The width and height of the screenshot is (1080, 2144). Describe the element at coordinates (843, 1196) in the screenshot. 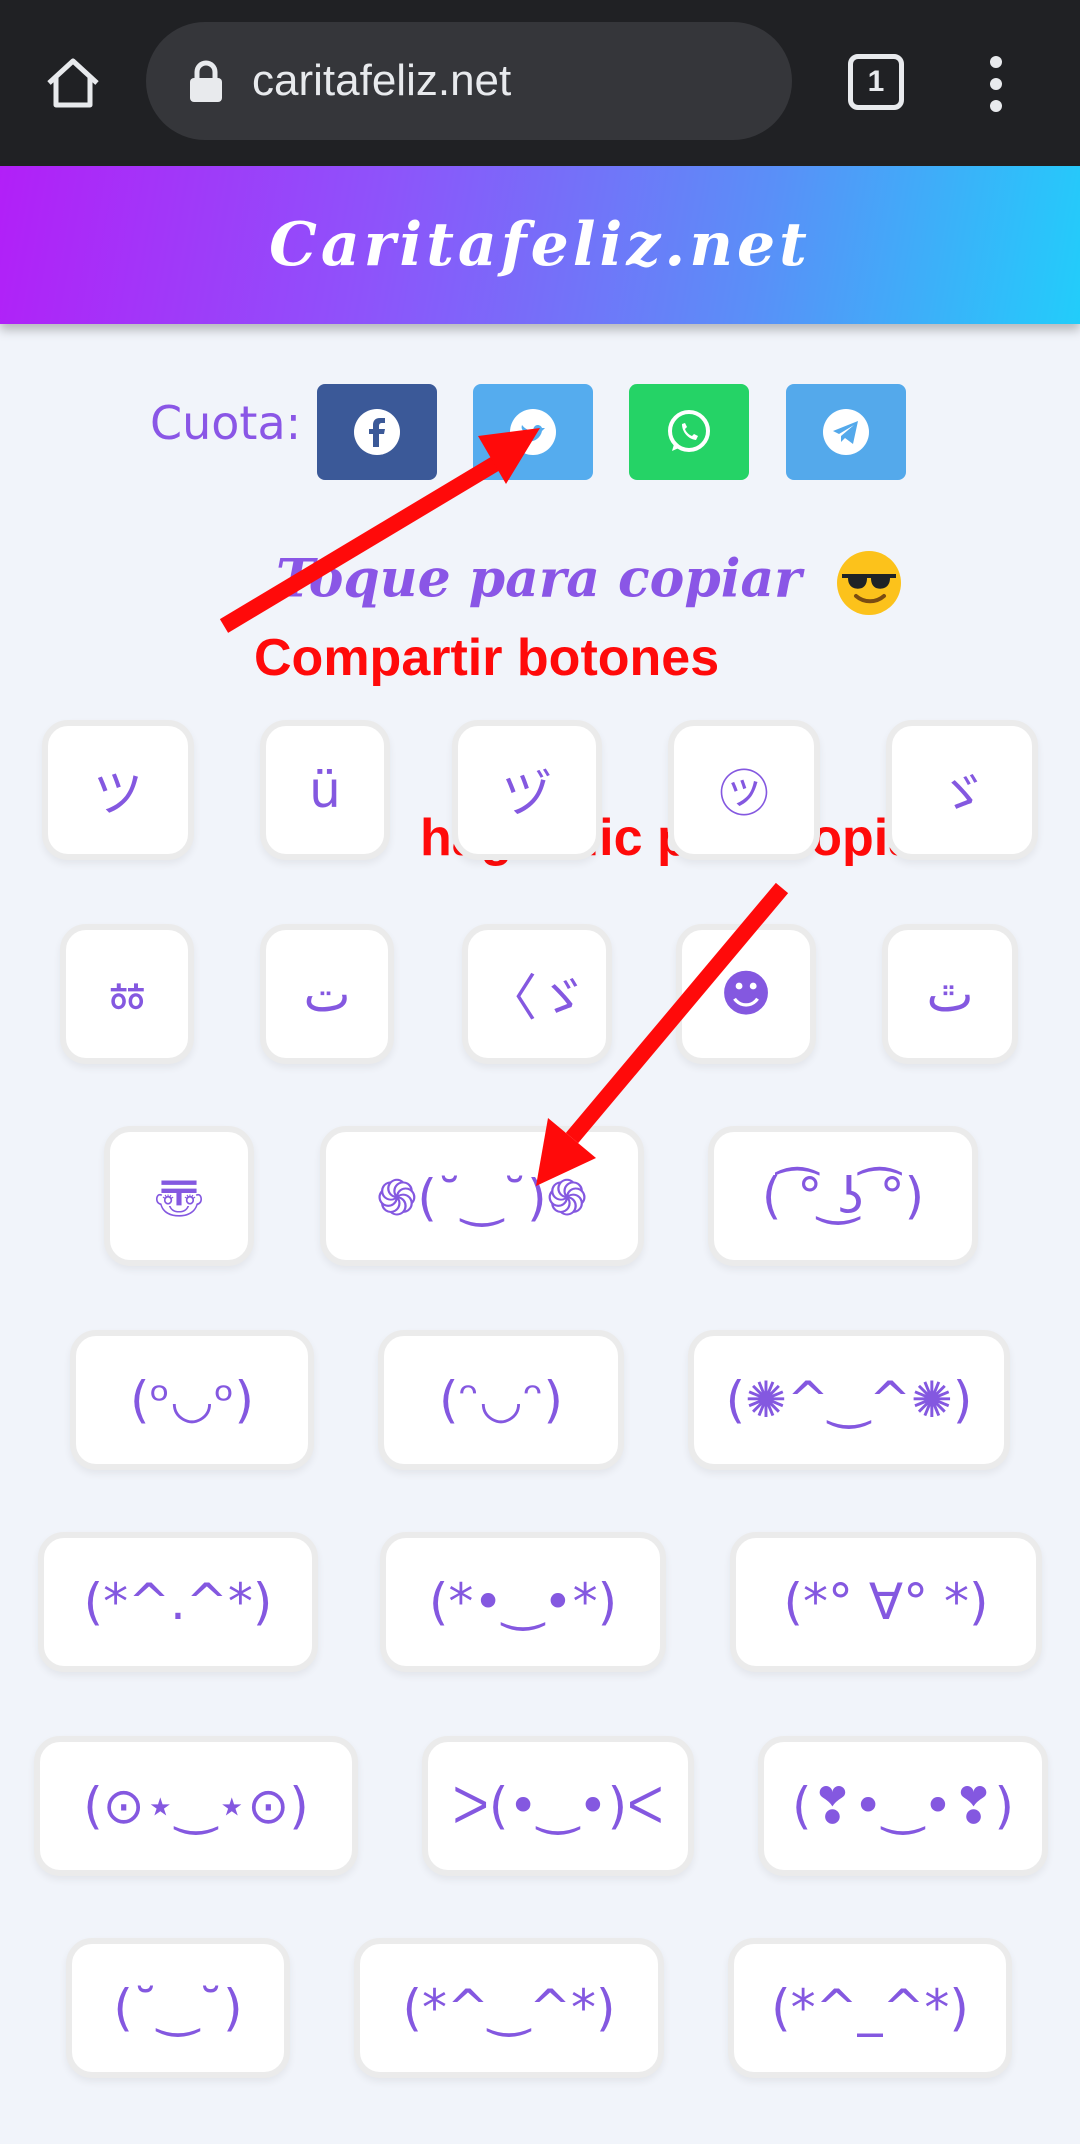

I see `kaomoji-card: ( ͡° ͜ʖ ͡°)` at that location.